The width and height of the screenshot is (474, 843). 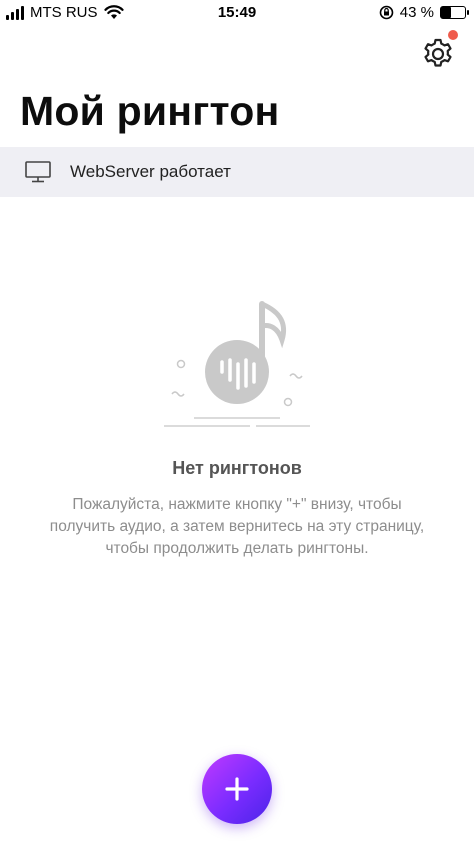 I want to click on page-title: Мой рингтон, so click(x=150, y=111).